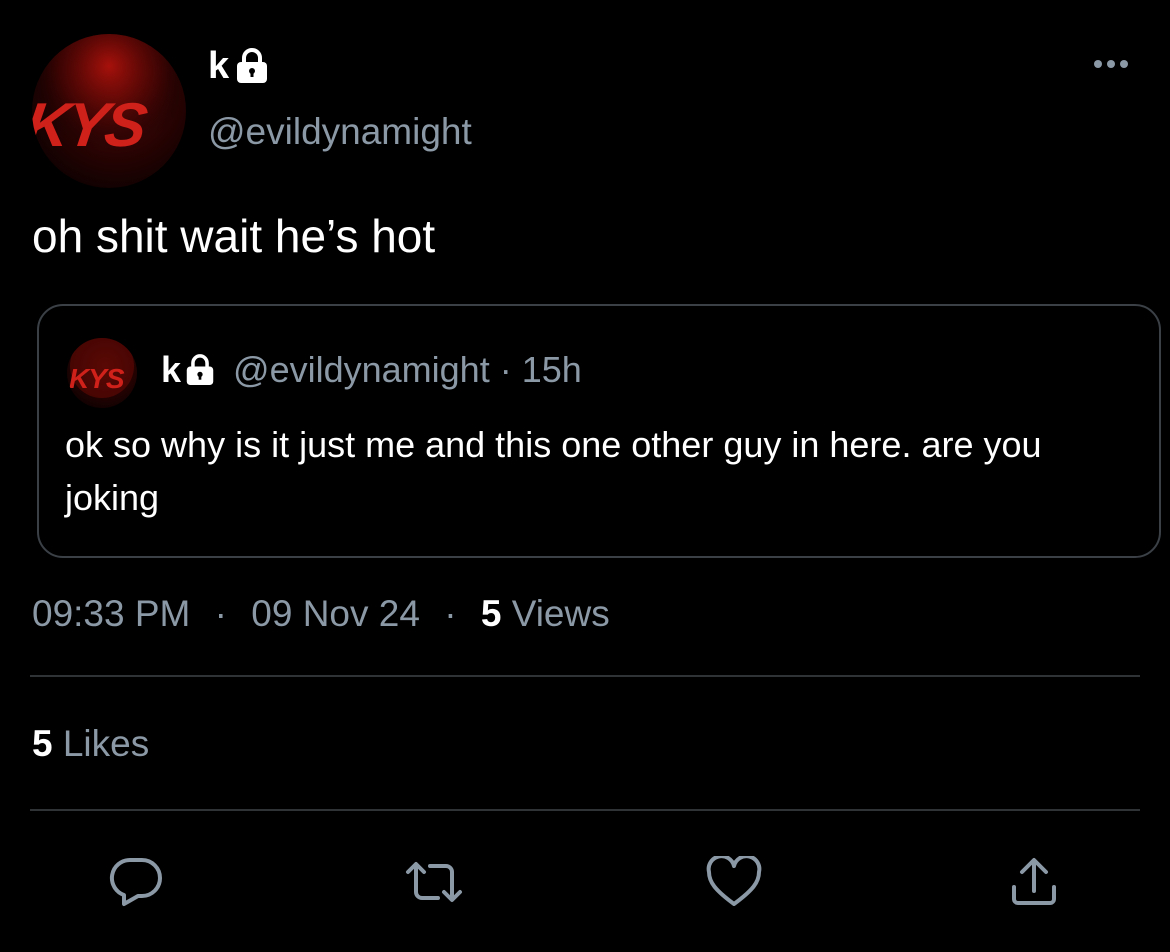  I want to click on quoted-header: k @evildynamight · 15h, so click(371, 370).